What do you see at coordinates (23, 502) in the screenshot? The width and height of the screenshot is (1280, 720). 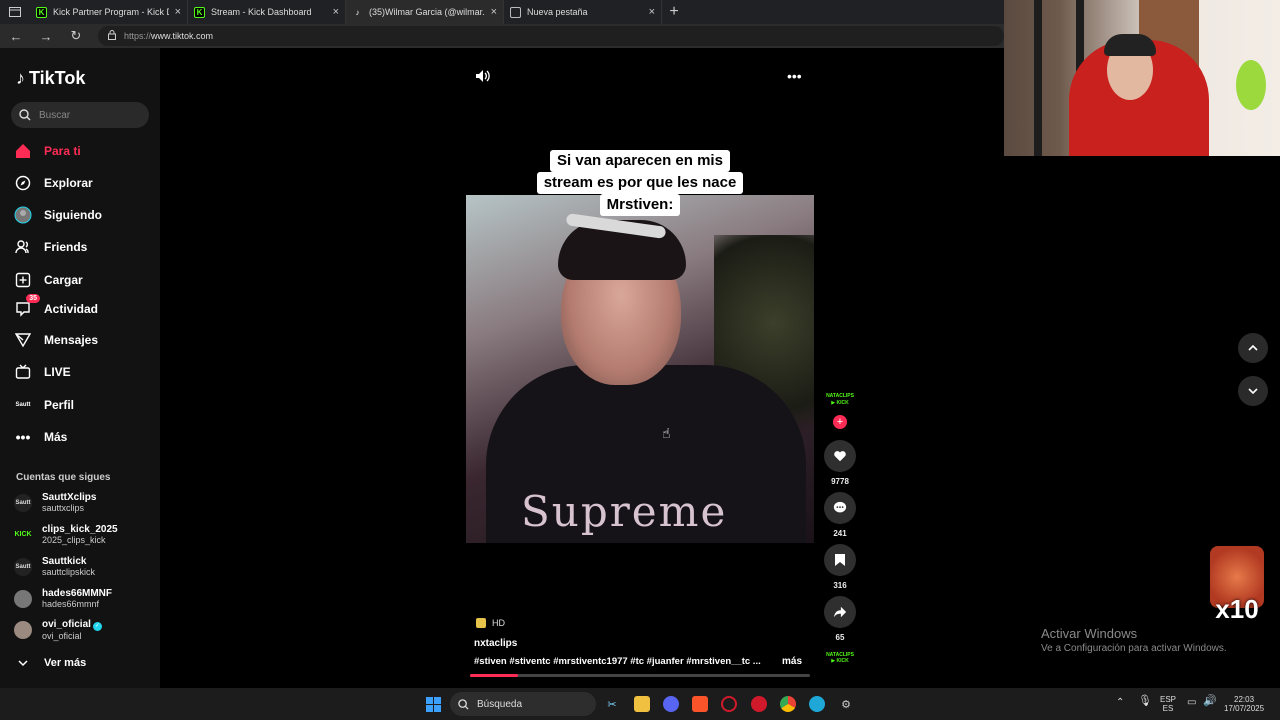 I see `avatar: Sautt` at bounding box center [23, 502].